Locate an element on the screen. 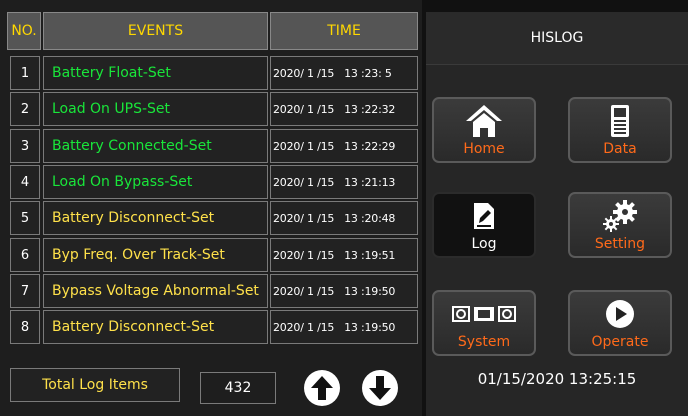  current-datetime: 01/15/2020 13:25:15 is located at coordinates (557, 379).